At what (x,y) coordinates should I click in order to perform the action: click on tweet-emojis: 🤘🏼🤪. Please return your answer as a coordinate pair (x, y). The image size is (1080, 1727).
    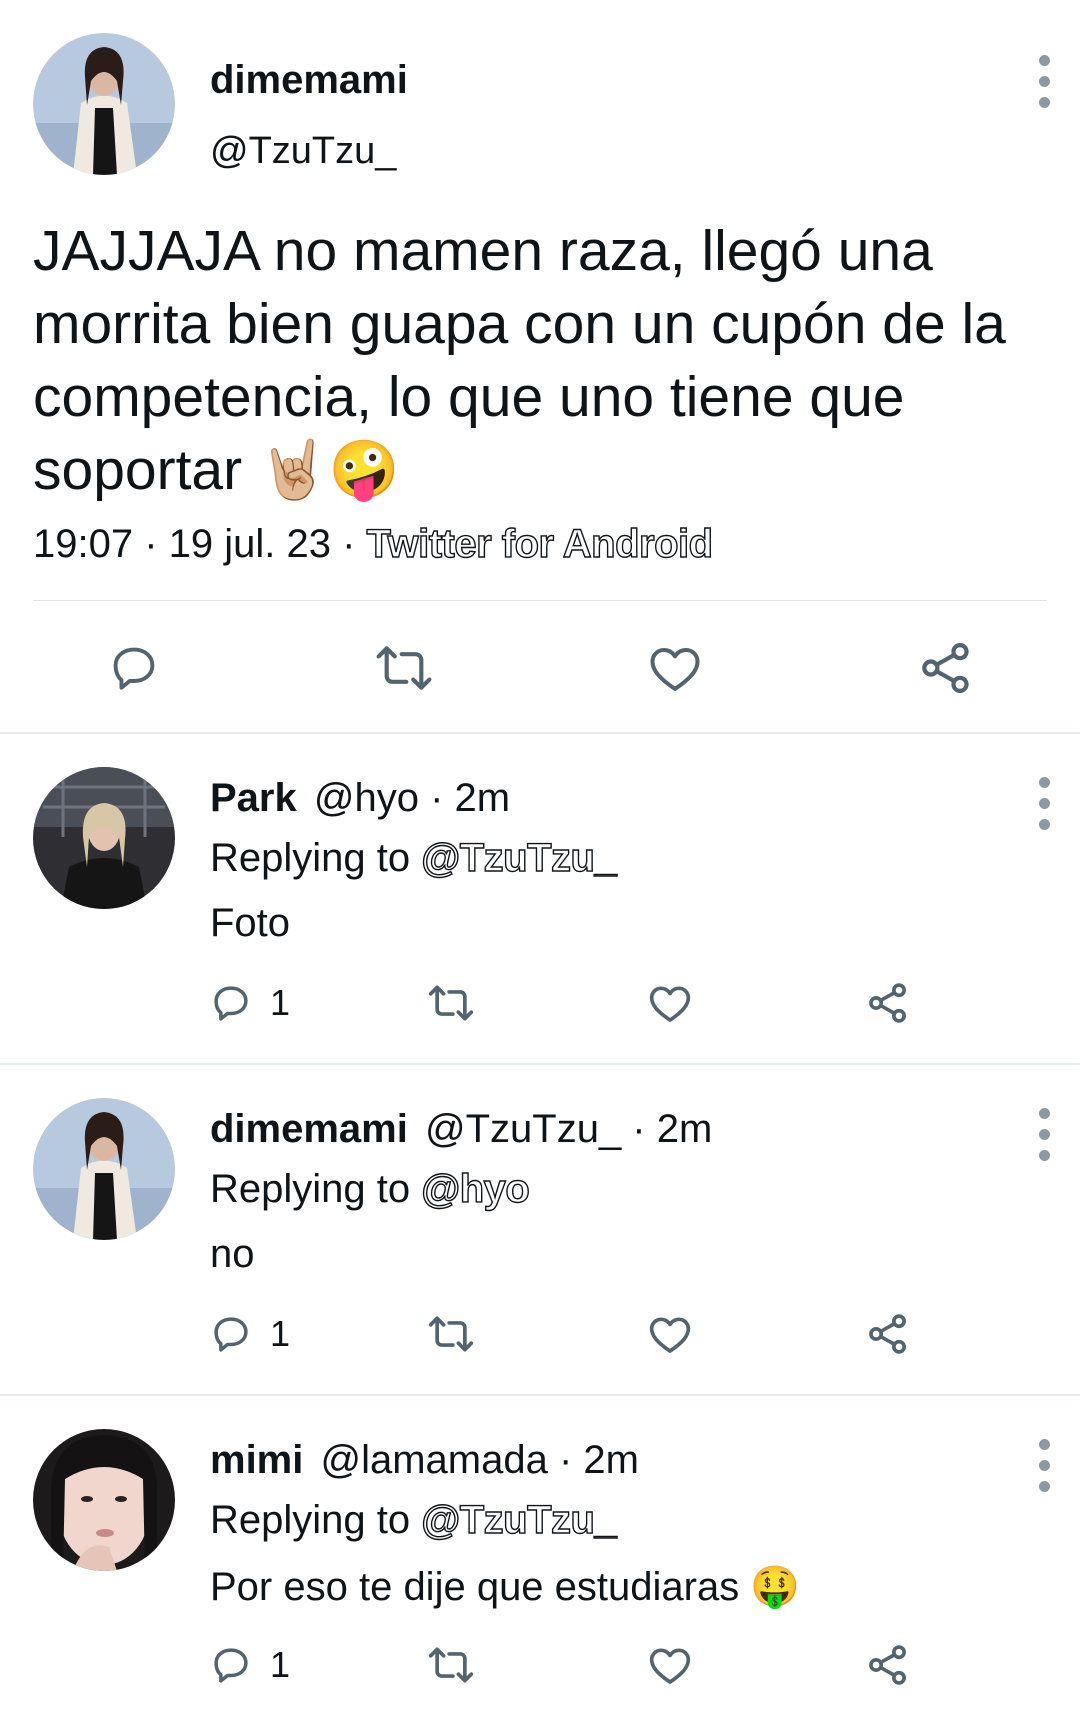
    Looking at the image, I should click on (328, 470).